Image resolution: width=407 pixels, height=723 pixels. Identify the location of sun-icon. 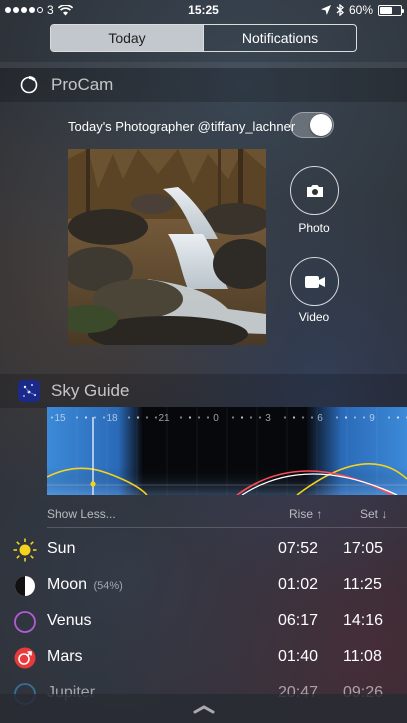
(25, 550).